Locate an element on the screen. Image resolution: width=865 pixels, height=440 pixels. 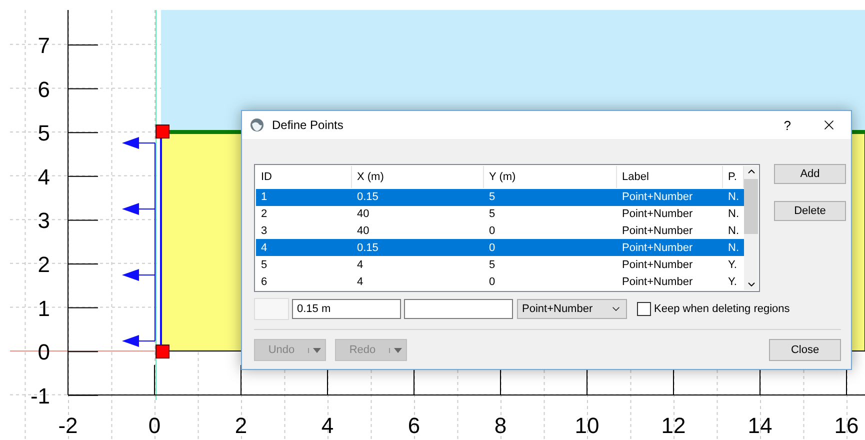
side-button: Delete is located at coordinates (810, 211).